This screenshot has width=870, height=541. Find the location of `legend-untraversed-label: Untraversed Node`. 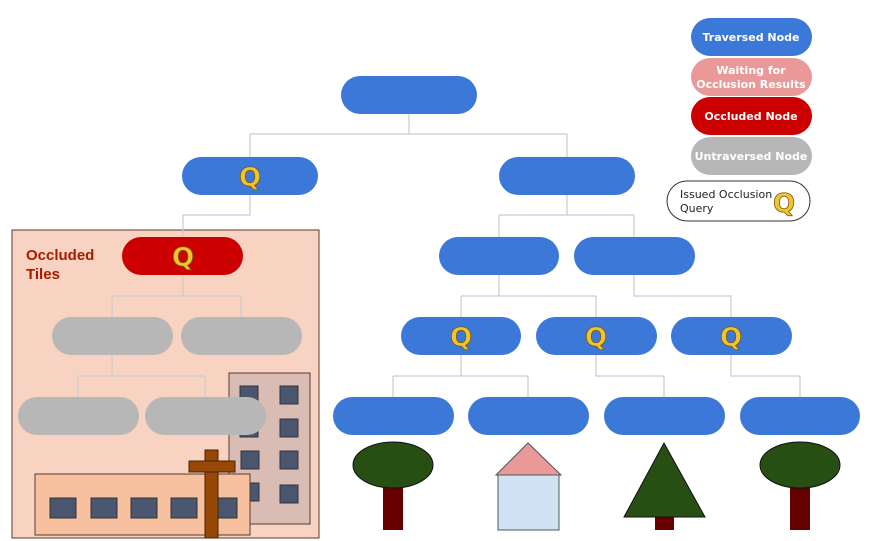

legend-untraversed-label: Untraversed Node is located at coordinates (751, 156).